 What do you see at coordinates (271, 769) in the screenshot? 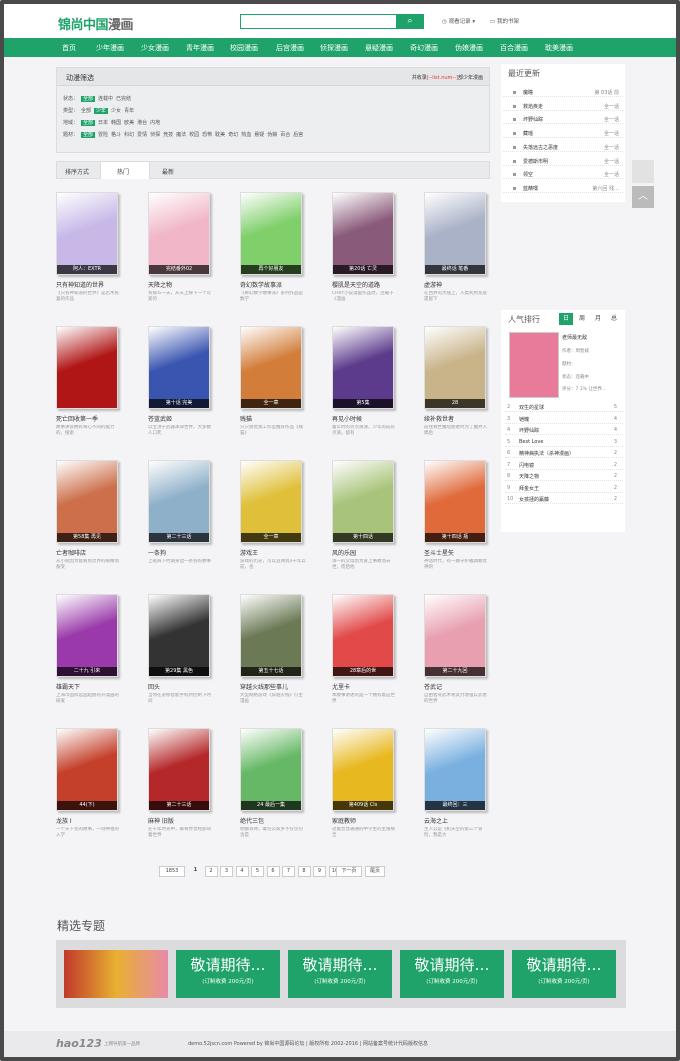
I see `comic-cover: 24 最后一集` at bounding box center [271, 769].